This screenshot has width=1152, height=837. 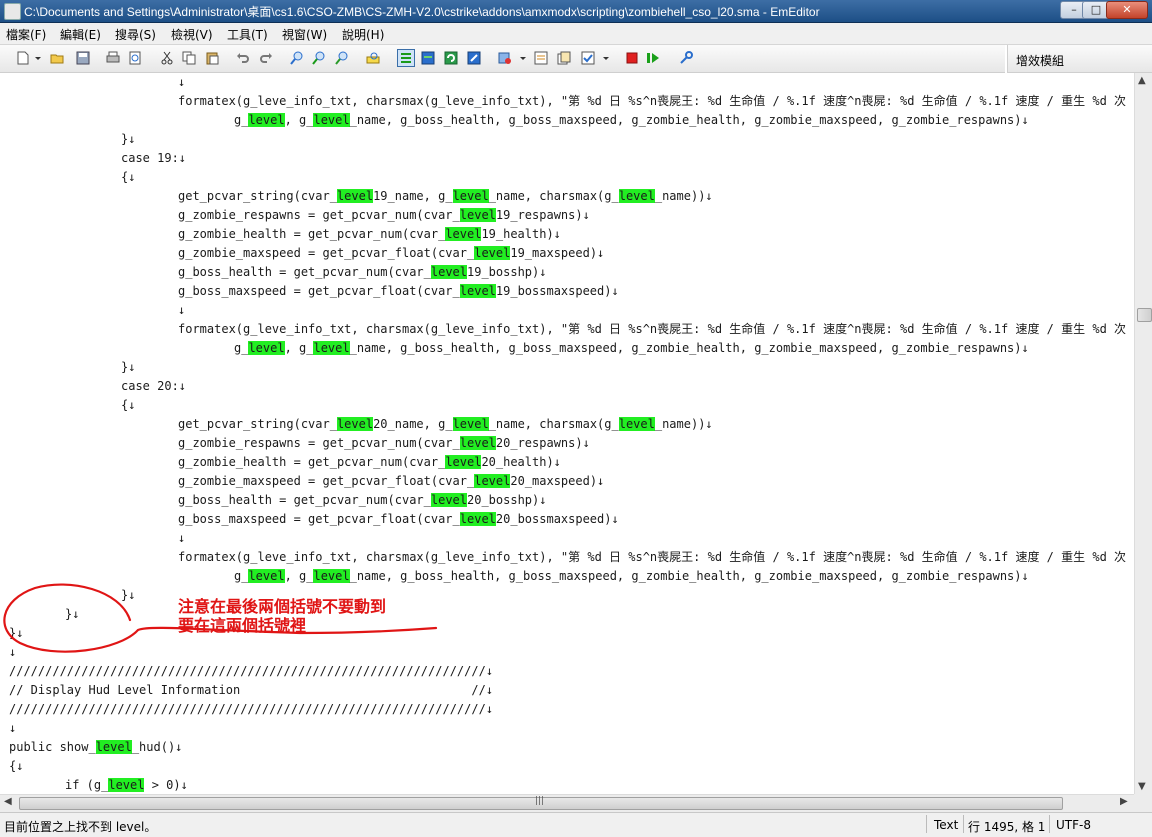 I want to click on print-preview-icon, so click(x=135, y=58).